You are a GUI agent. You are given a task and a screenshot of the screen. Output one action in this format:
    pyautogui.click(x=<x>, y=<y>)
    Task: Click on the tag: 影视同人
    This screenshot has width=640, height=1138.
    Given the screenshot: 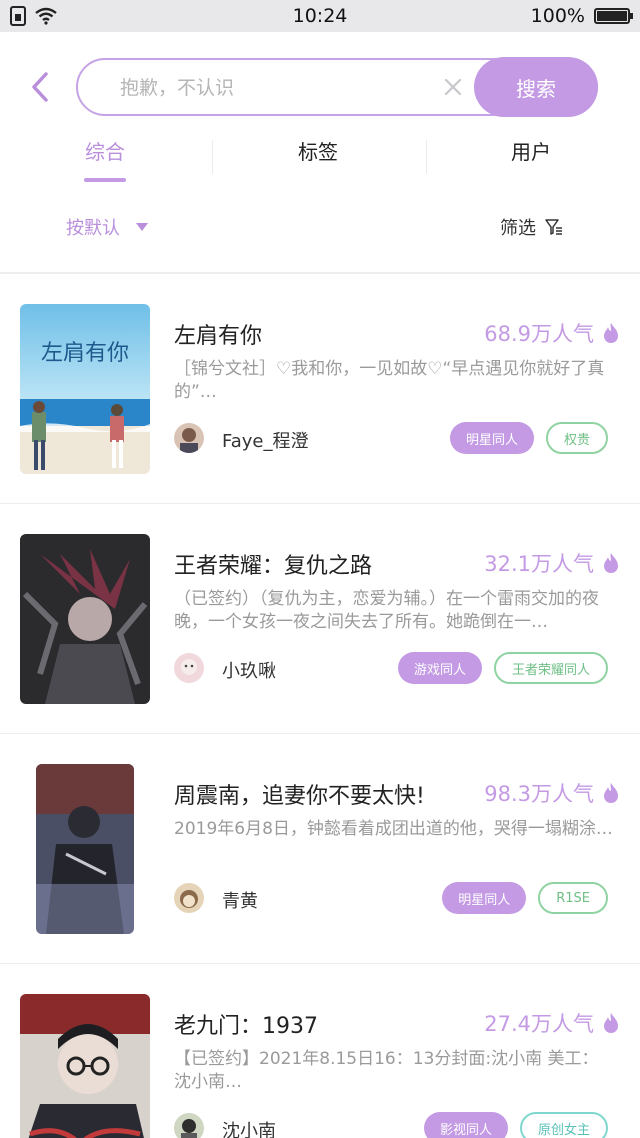 What is the action you would take?
    pyautogui.click(x=465, y=1125)
    